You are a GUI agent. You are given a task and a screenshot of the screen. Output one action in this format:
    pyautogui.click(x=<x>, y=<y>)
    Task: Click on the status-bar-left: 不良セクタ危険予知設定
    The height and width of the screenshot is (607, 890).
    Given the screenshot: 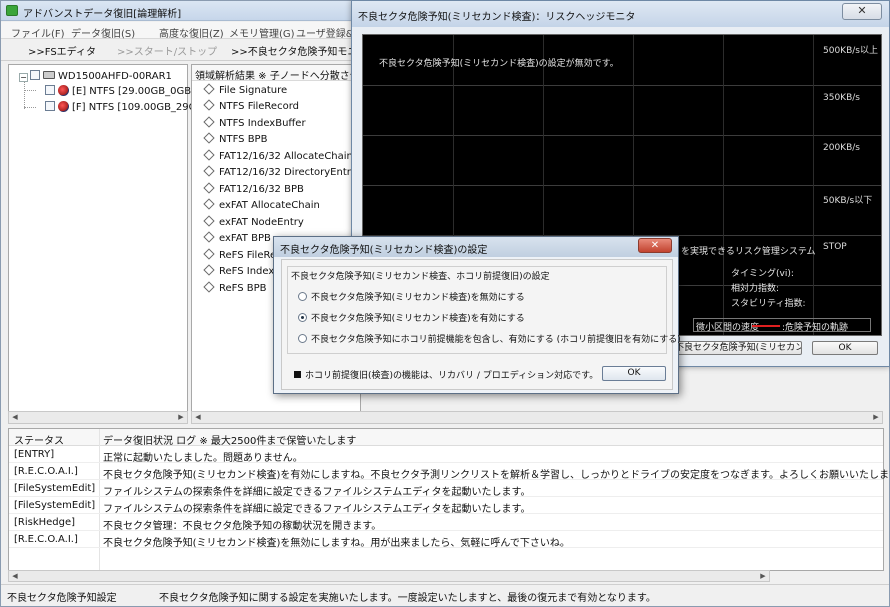 What is the action you would take?
    pyautogui.click(x=62, y=598)
    